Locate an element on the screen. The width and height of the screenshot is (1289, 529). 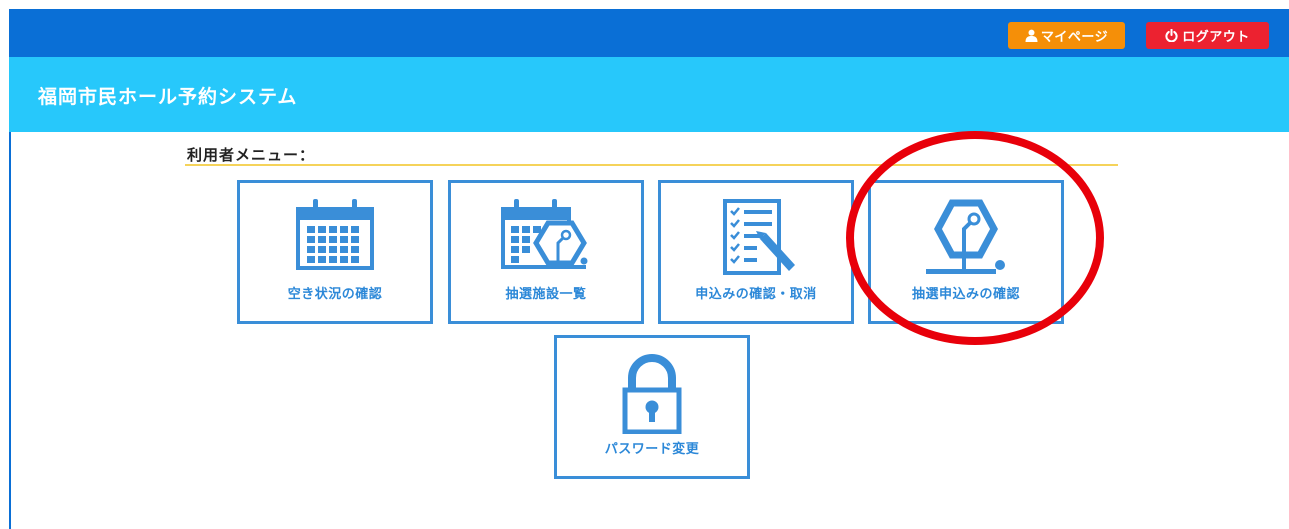
user-icon is located at coordinates (1031, 35).